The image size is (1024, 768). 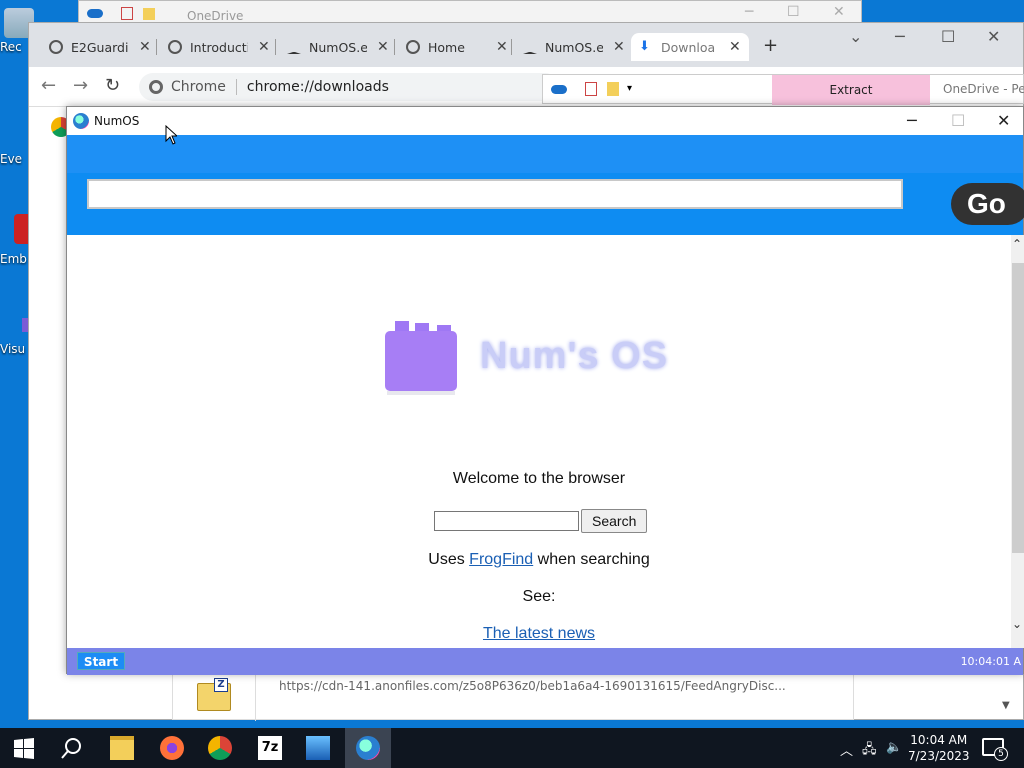 I want to click on file-explorer-icon, so click(x=122, y=748).